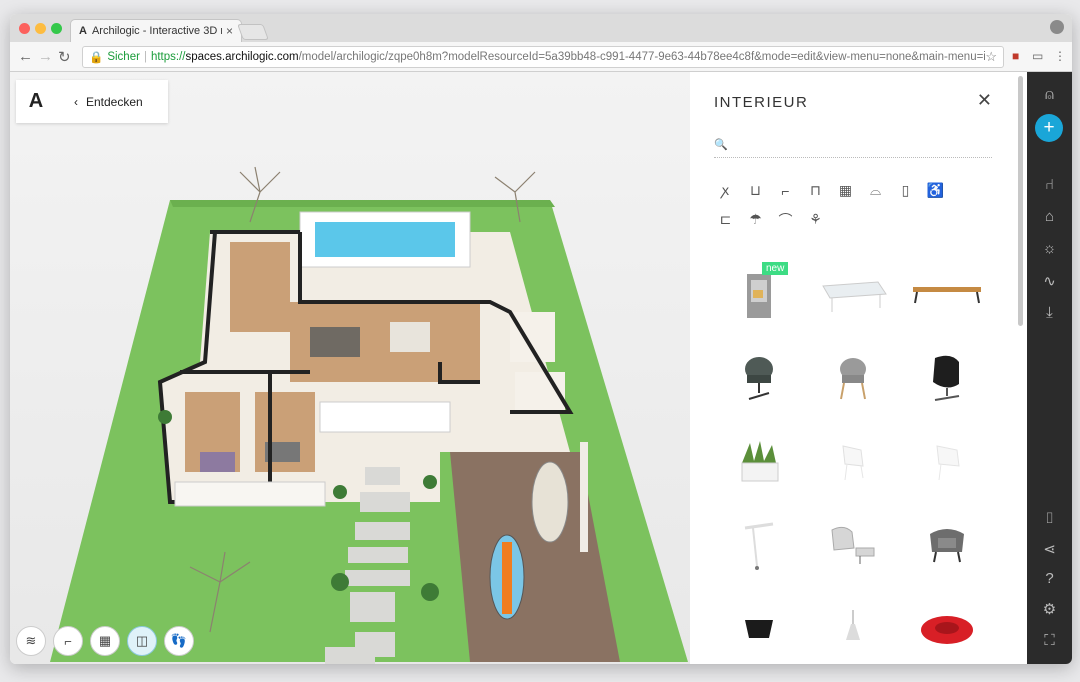  What do you see at coordinates (785, 219) in the screenshot?
I see `outdoor-icon: ⌒` at bounding box center [785, 219].